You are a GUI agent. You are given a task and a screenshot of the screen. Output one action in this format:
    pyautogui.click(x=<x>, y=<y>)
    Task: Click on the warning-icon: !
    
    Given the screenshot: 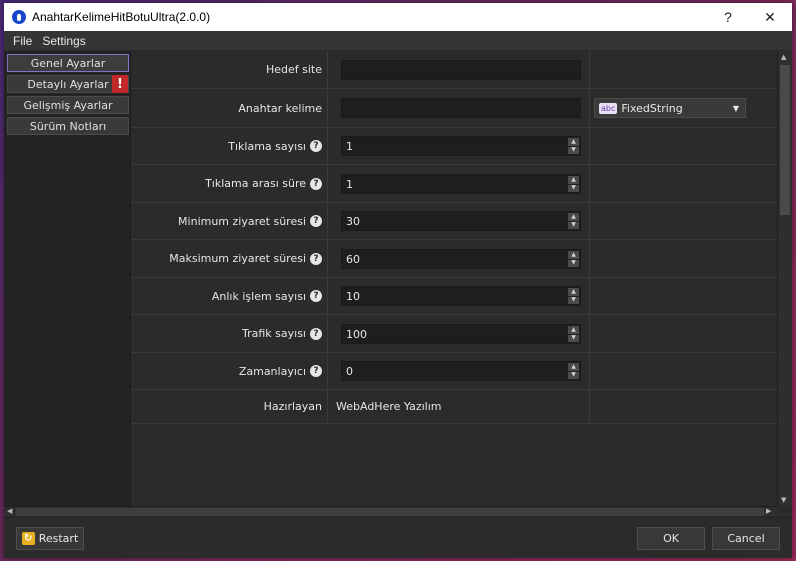 What is the action you would take?
    pyautogui.click(x=120, y=84)
    